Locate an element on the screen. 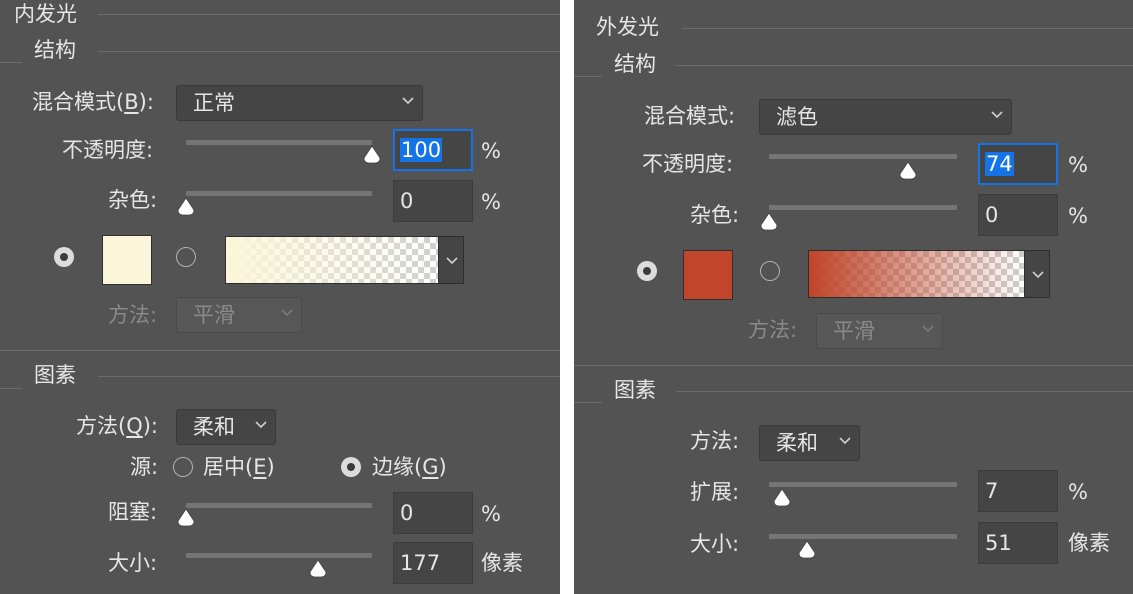  blend-mode-label: 混合模式: is located at coordinates (690, 116).